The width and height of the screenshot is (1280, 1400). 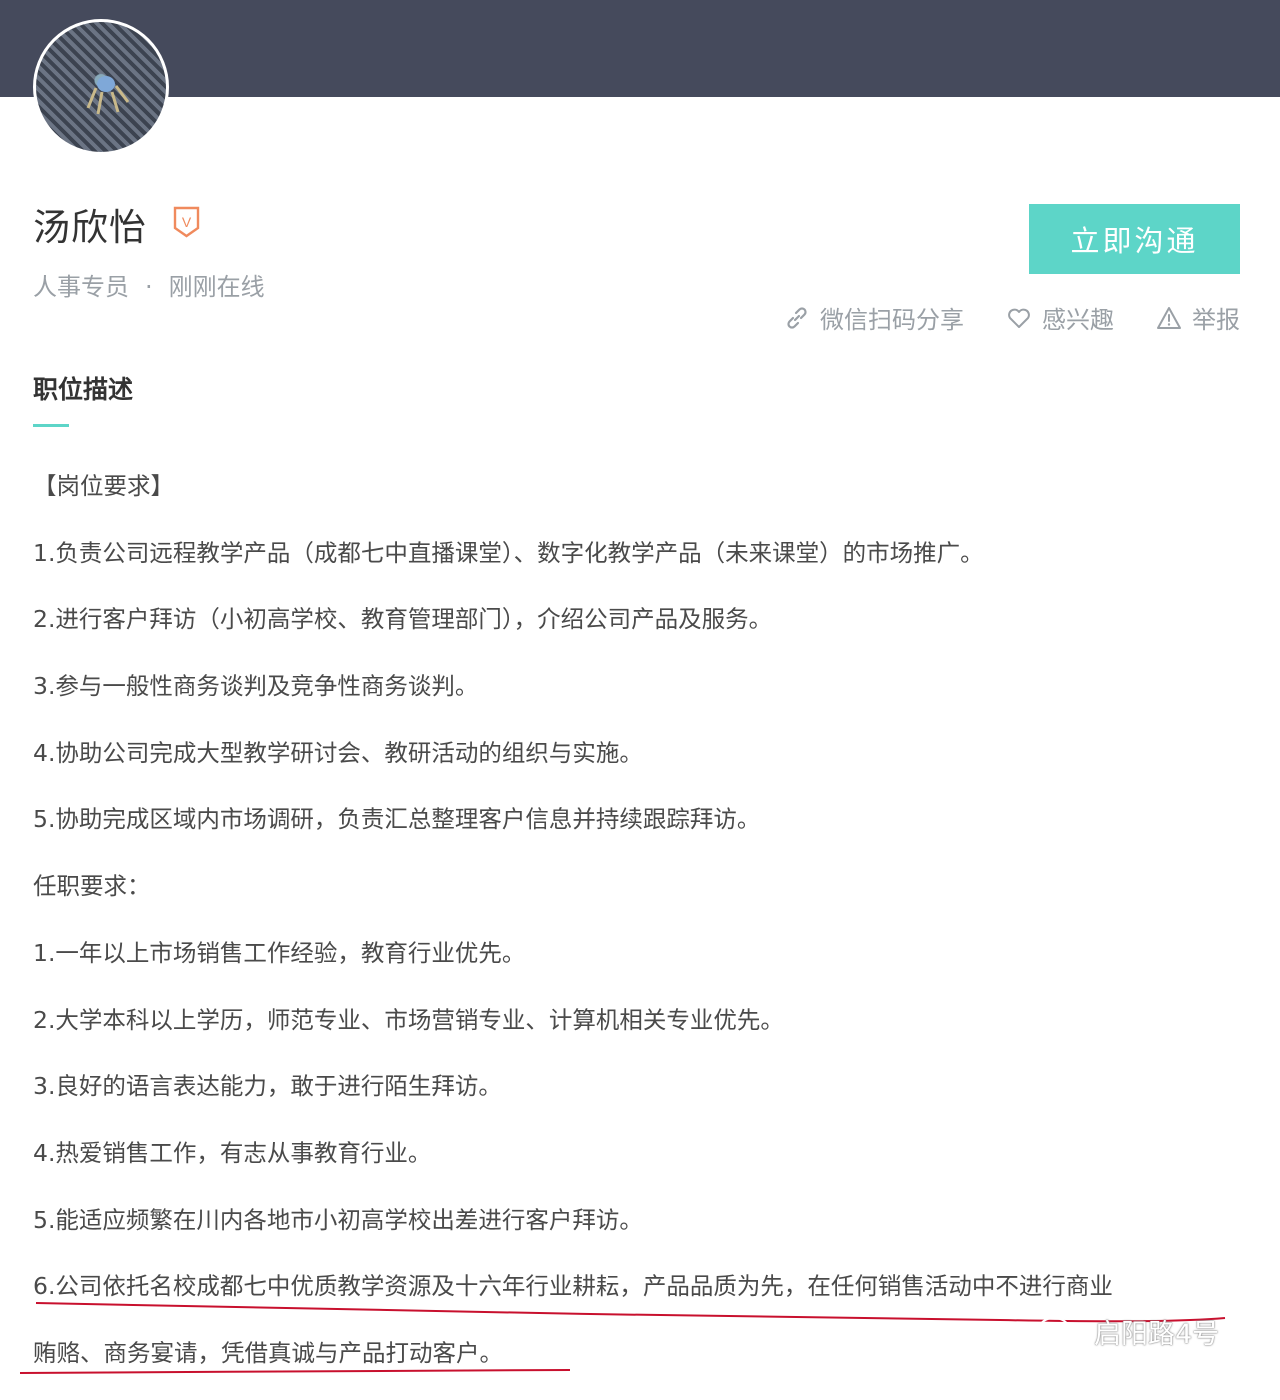 What do you see at coordinates (90, 227) in the screenshot?
I see `recruiter-name: 汤欣怡` at bounding box center [90, 227].